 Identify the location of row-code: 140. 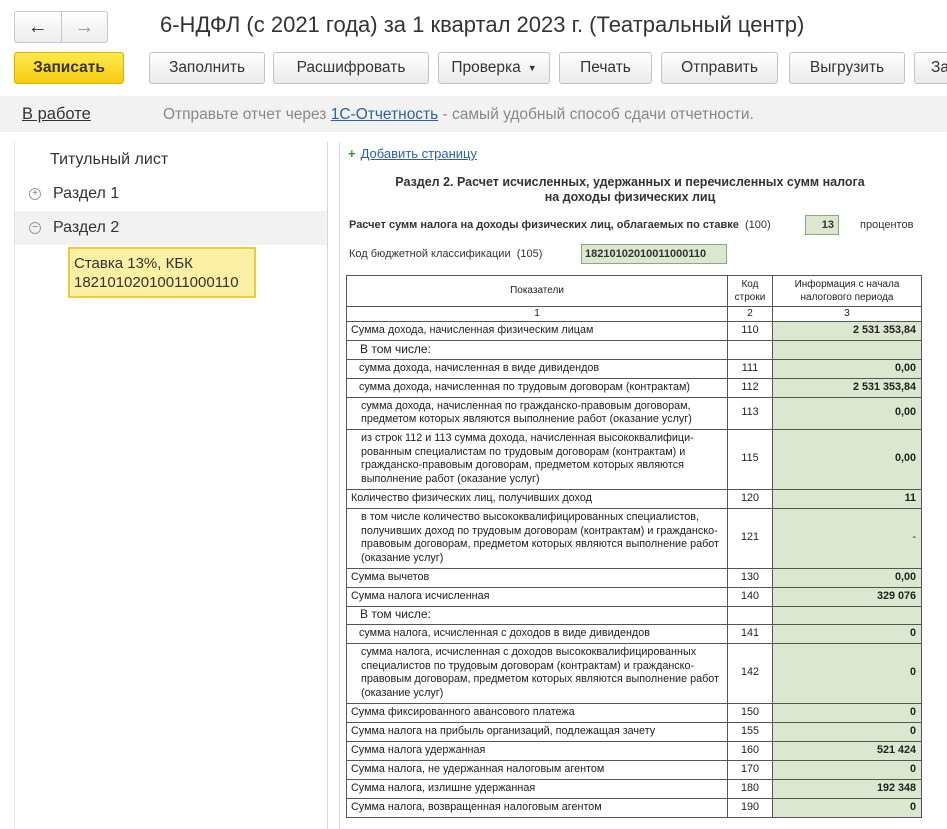
(750, 596).